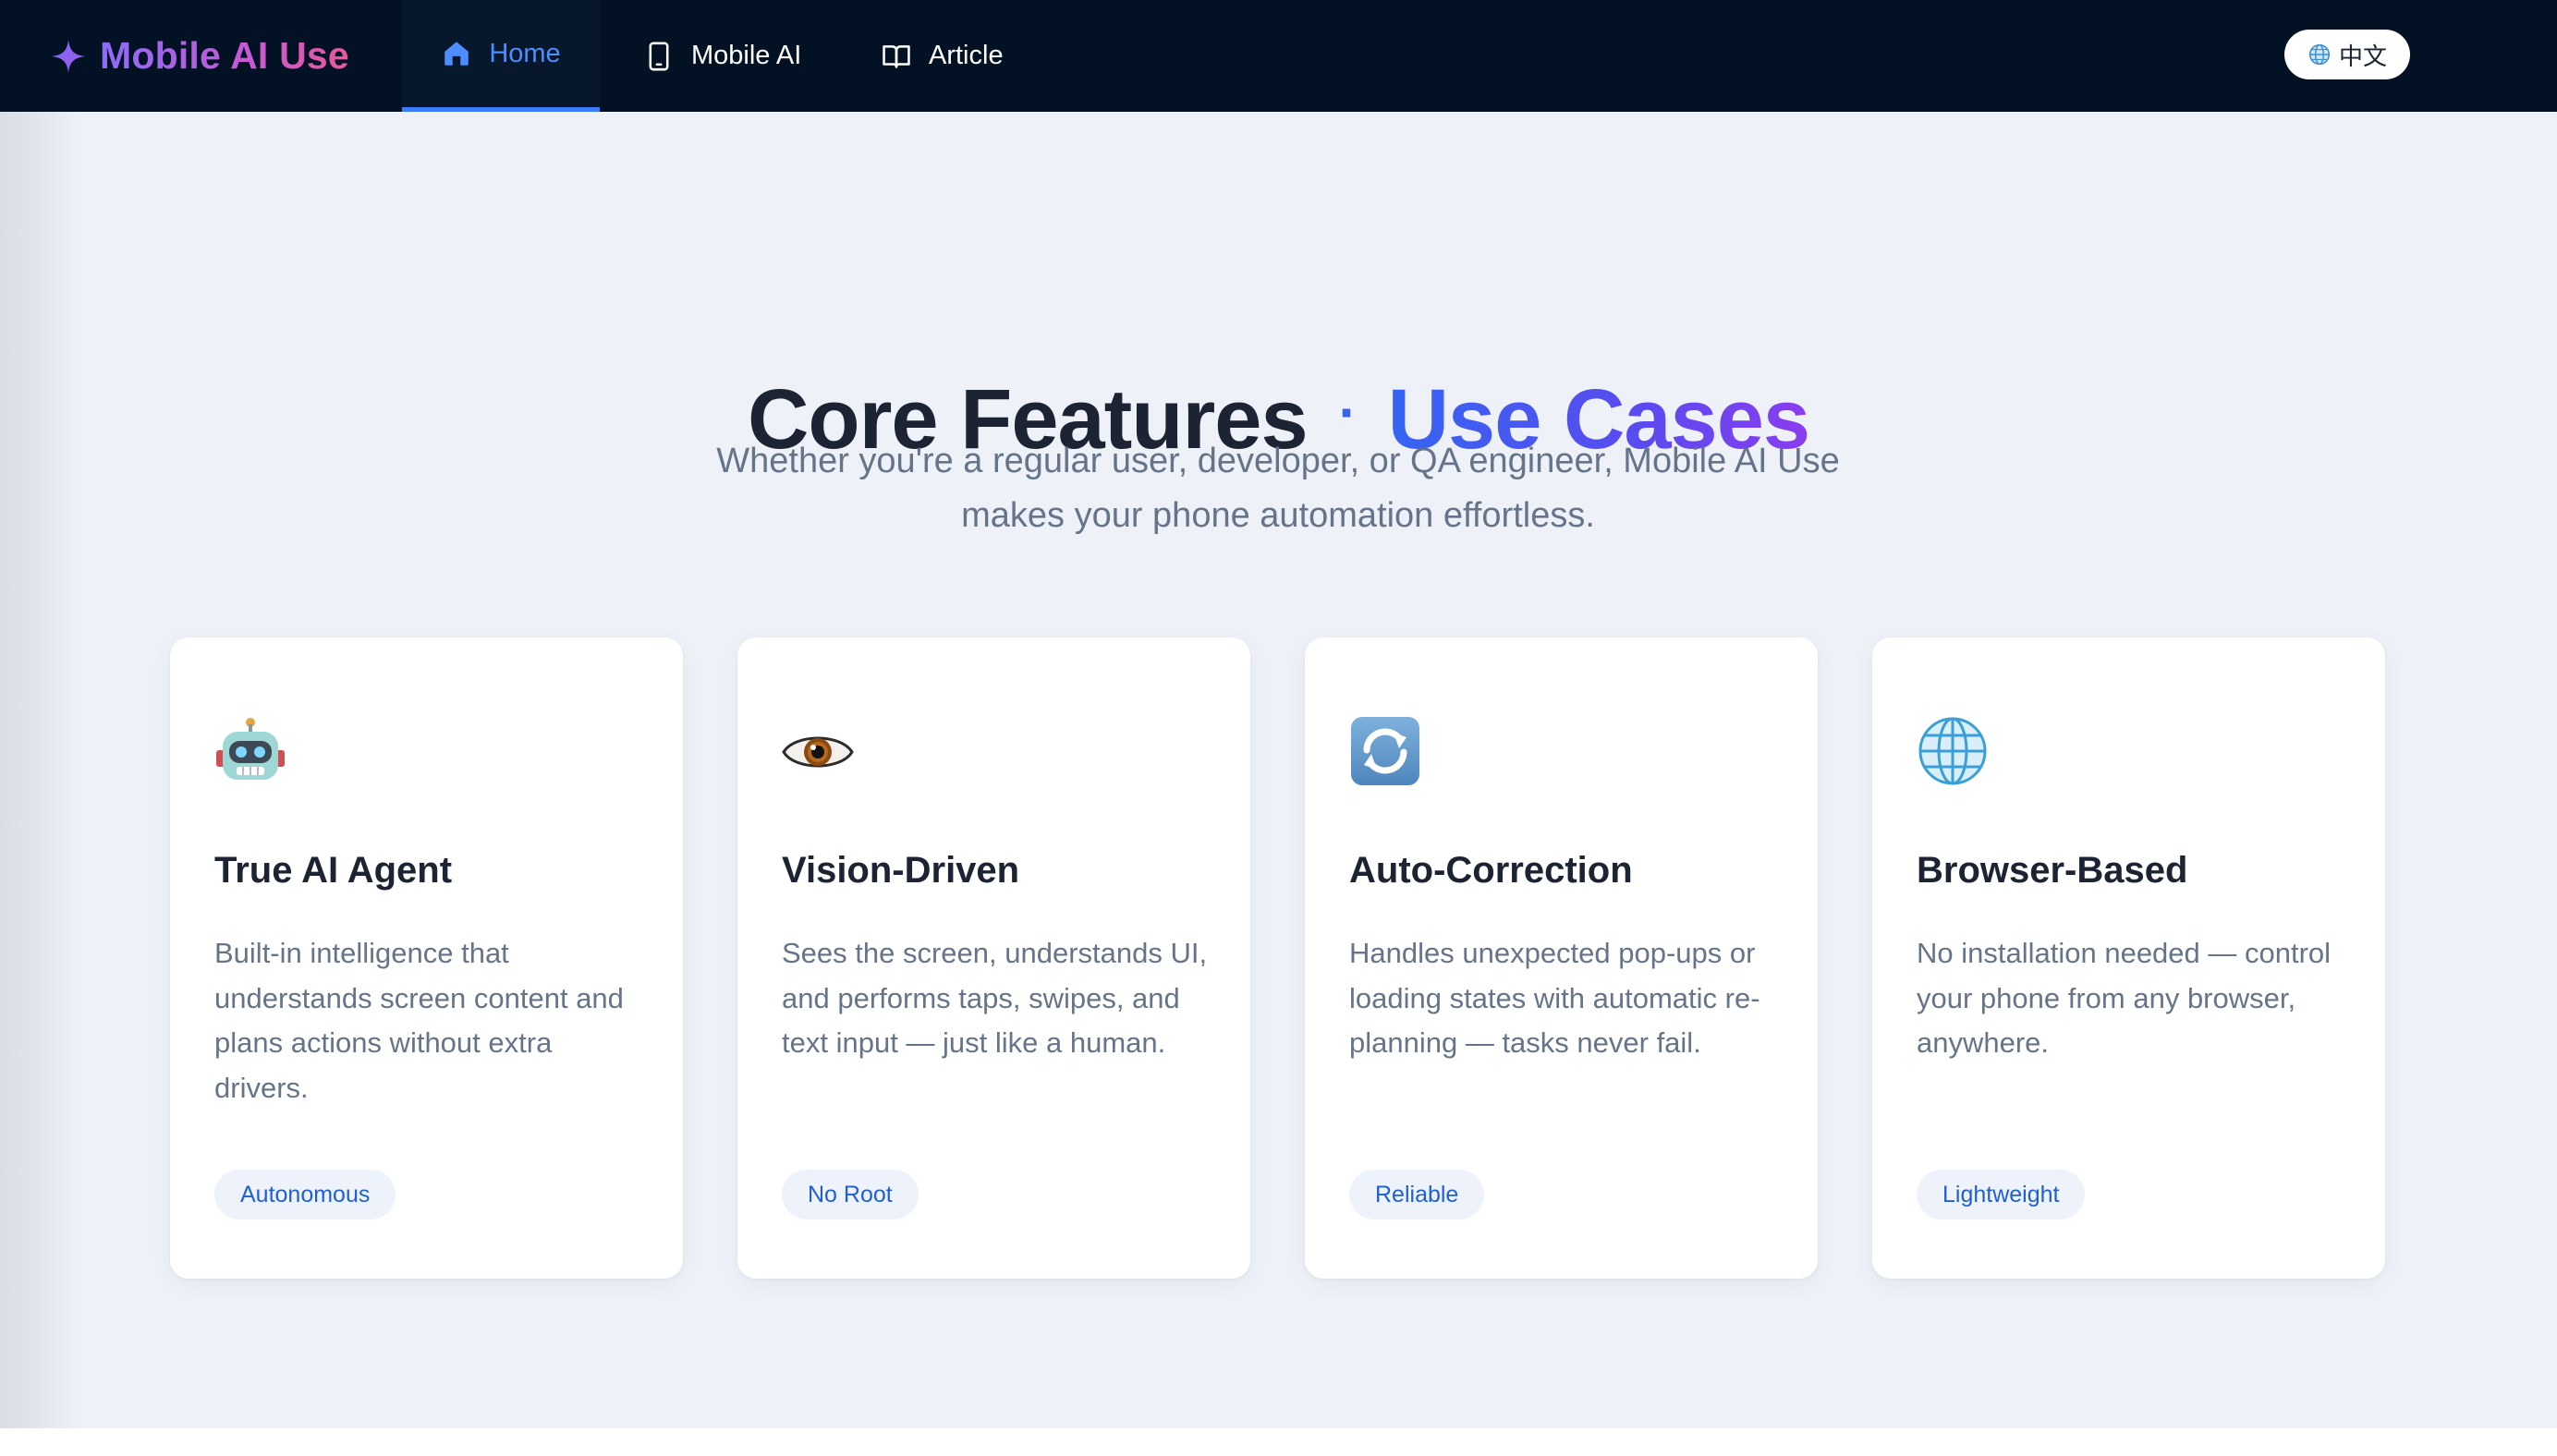 This screenshot has width=2557, height=1456. What do you see at coordinates (850, 1194) in the screenshot?
I see `card-tag: No Root` at bounding box center [850, 1194].